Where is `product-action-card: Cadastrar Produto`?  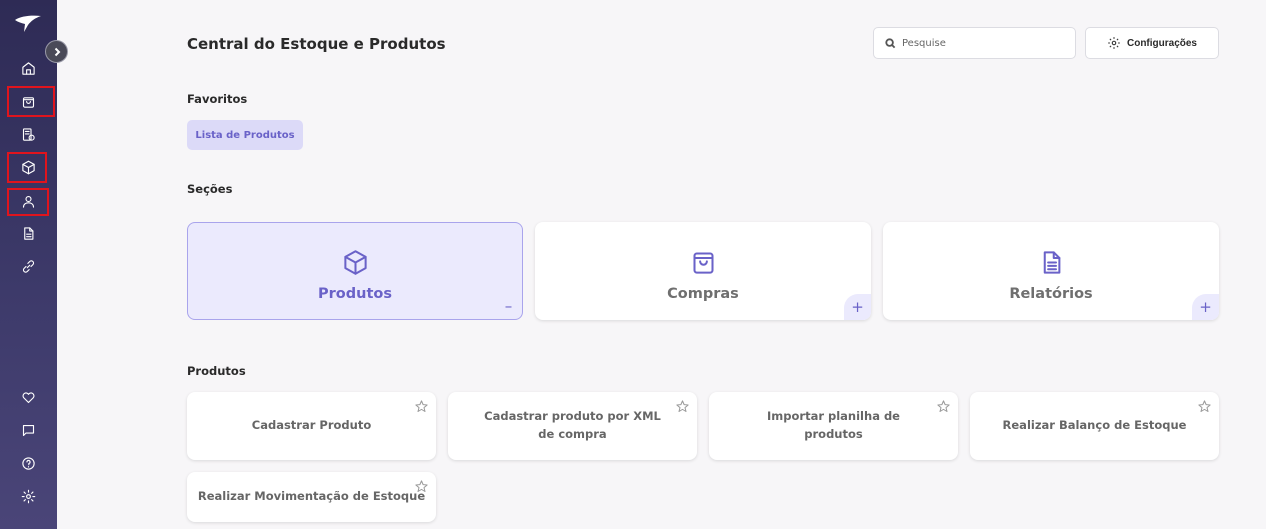
product-action-card: Cadastrar Produto is located at coordinates (311, 426).